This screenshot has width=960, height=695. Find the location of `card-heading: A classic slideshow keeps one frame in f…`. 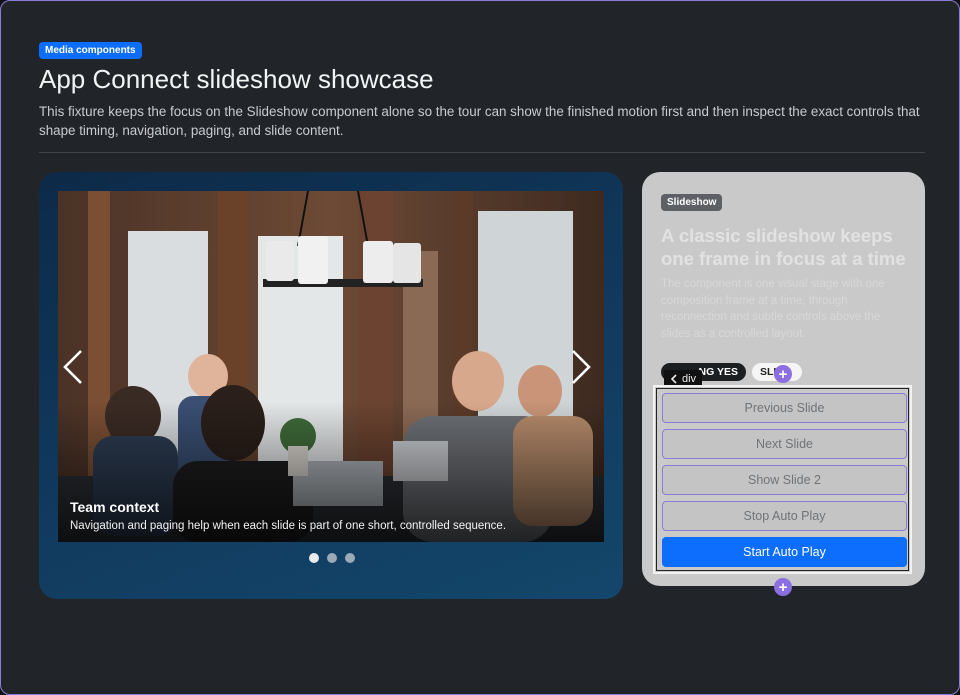

card-heading: A classic slideshow keeps one frame in f… is located at coordinates (783, 247).